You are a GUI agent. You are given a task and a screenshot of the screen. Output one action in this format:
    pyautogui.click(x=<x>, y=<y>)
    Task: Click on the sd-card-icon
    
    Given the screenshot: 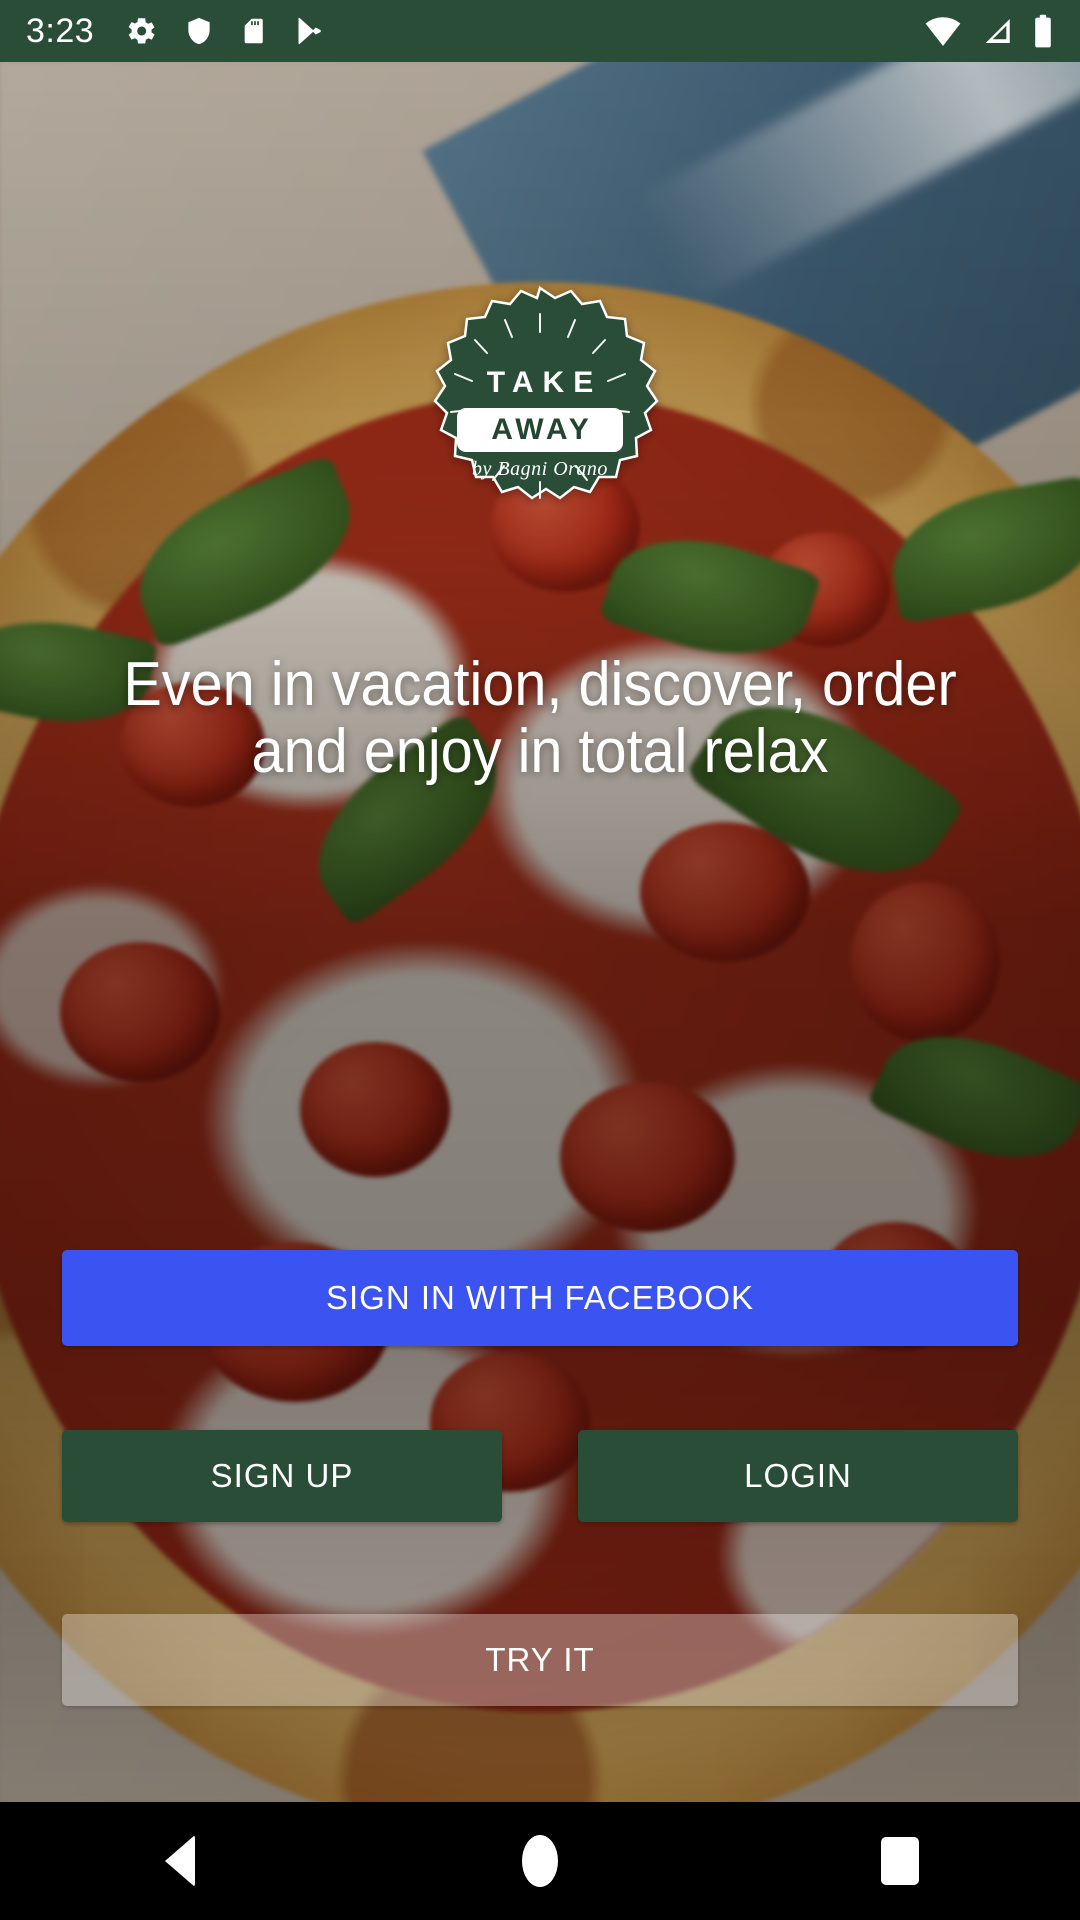 What is the action you would take?
    pyautogui.click(x=253, y=31)
    